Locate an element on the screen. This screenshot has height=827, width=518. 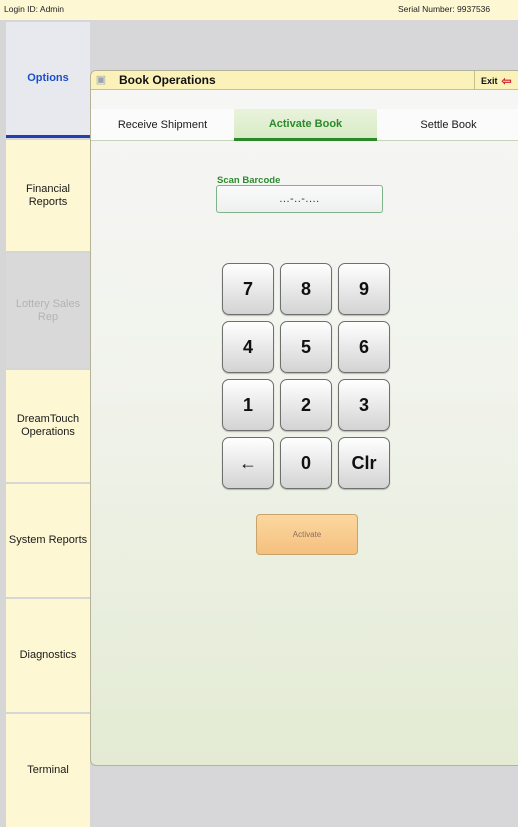
sidebar-item-system-reports: System Reports is located at coordinates (48, 540).